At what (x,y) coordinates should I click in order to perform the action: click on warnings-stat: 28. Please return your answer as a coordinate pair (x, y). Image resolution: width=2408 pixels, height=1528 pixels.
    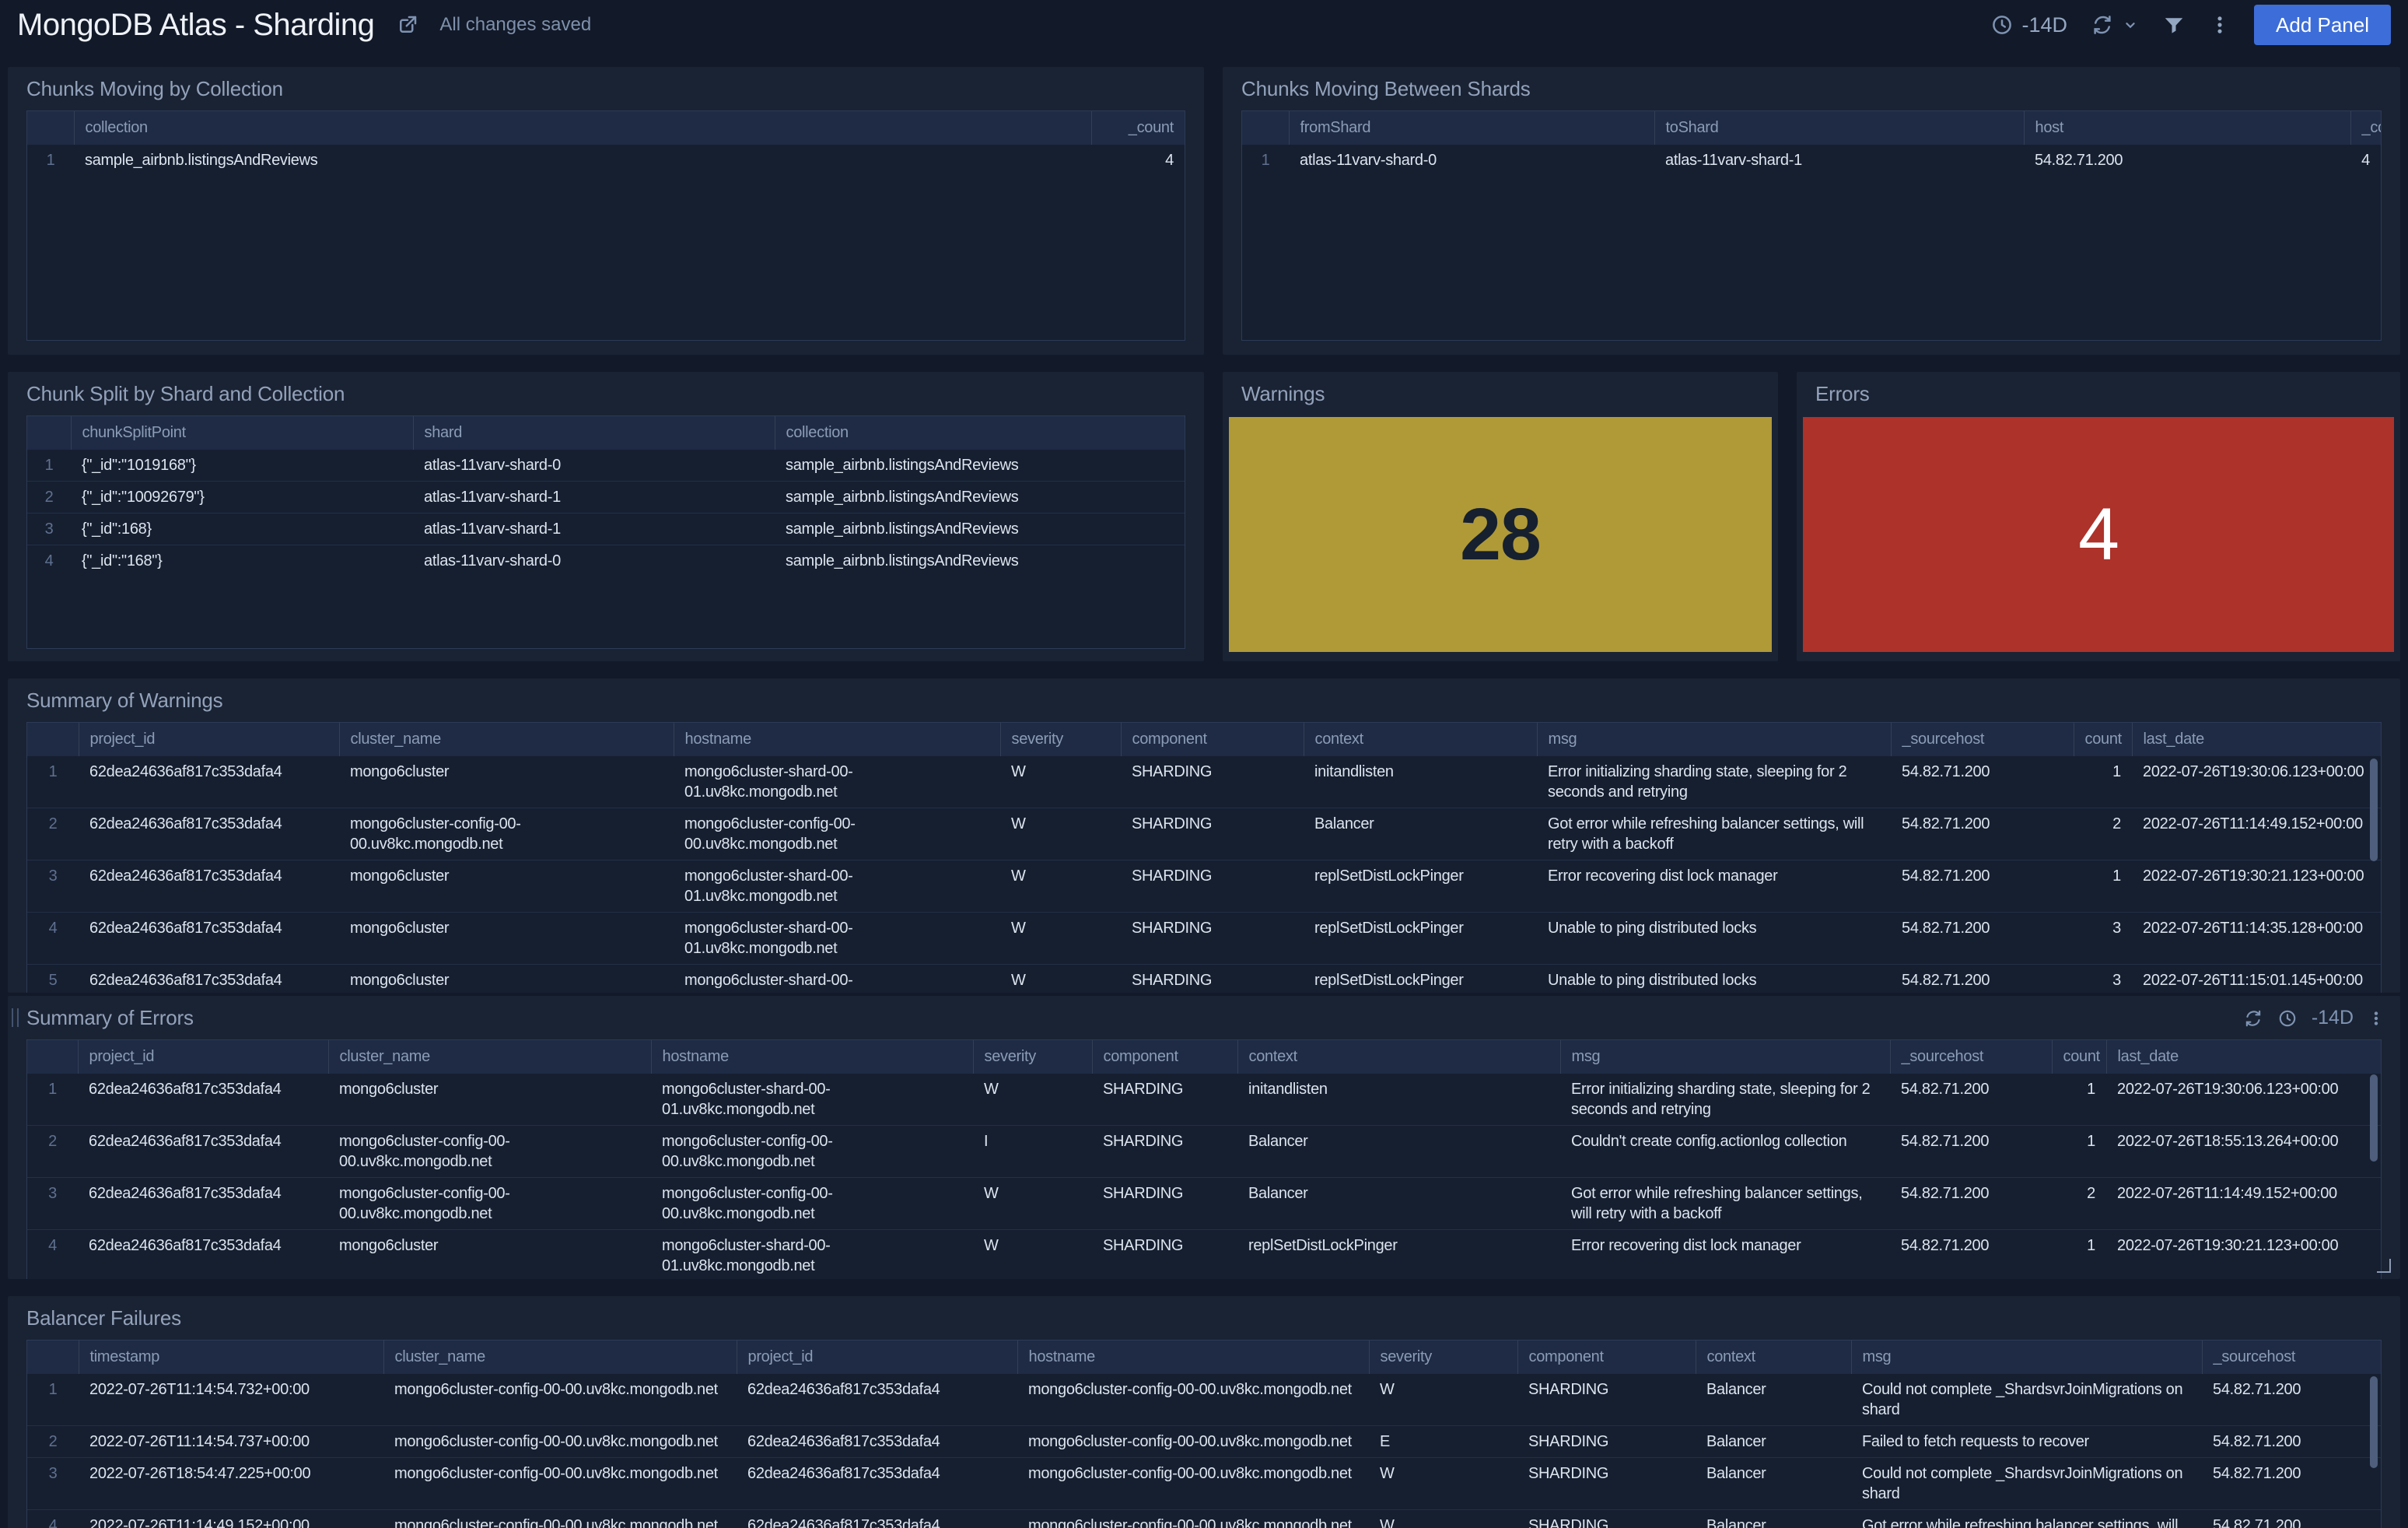
    Looking at the image, I should click on (1500, 535).